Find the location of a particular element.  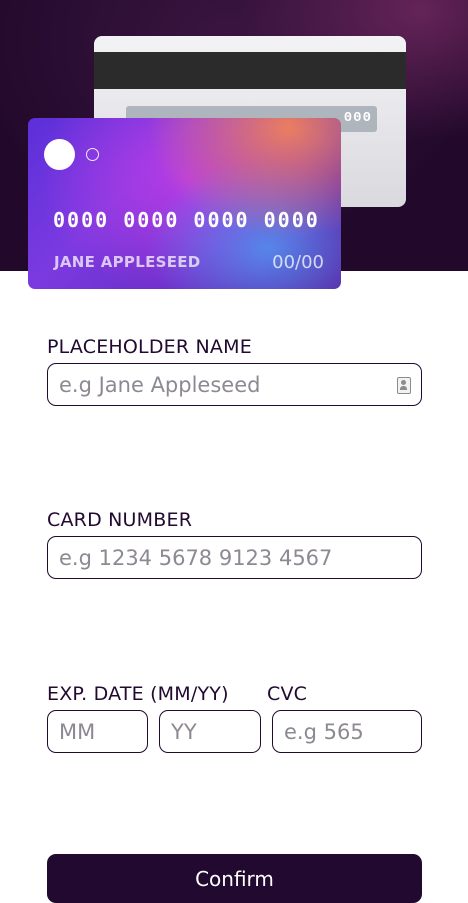

expiry-month-input is located at coordinates (97, 731).